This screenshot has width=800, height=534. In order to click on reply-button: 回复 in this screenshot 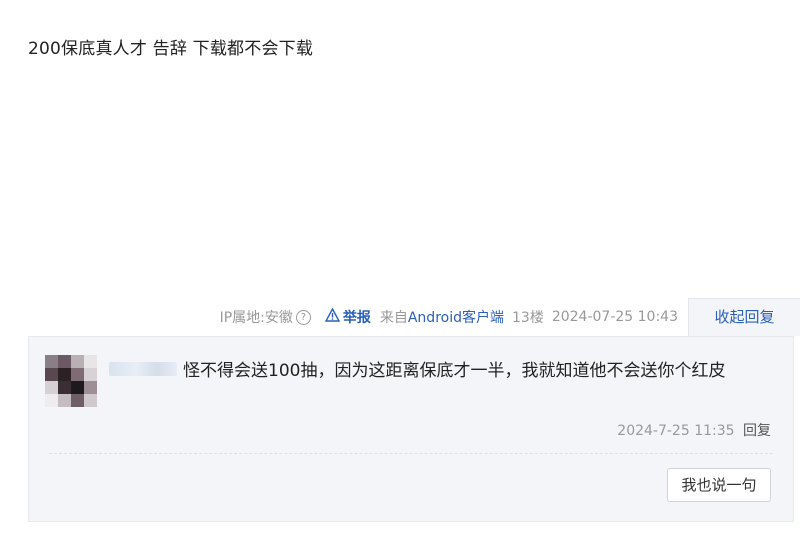, I will do `click(757, 431)`.